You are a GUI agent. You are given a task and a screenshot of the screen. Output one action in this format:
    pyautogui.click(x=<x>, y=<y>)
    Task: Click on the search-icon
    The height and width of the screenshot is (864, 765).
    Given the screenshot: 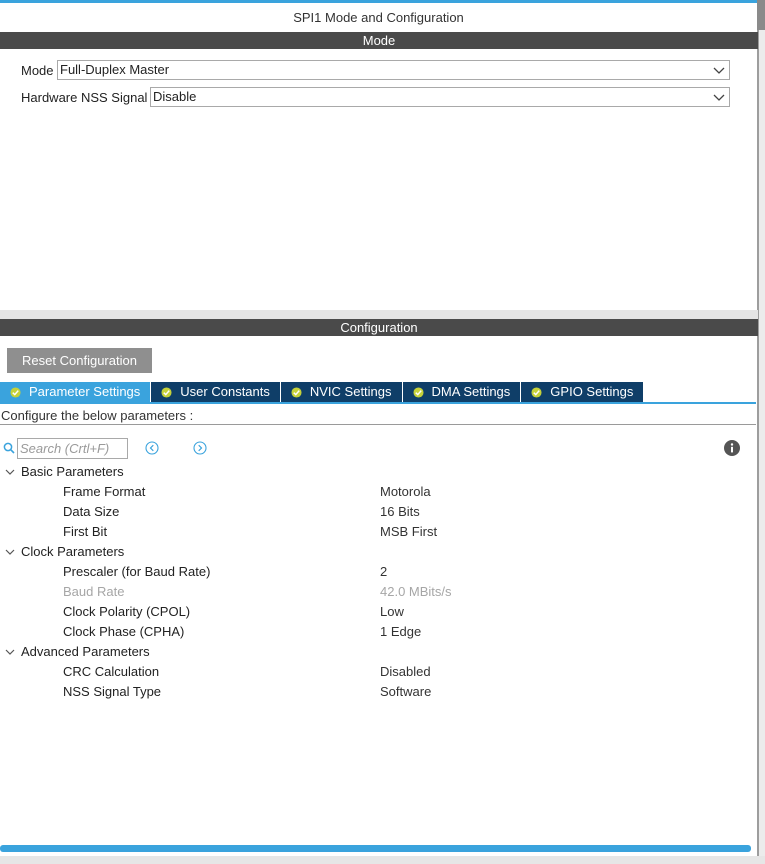 What is the action you would take?
    pyautogui.click(x=9, y=448)
    